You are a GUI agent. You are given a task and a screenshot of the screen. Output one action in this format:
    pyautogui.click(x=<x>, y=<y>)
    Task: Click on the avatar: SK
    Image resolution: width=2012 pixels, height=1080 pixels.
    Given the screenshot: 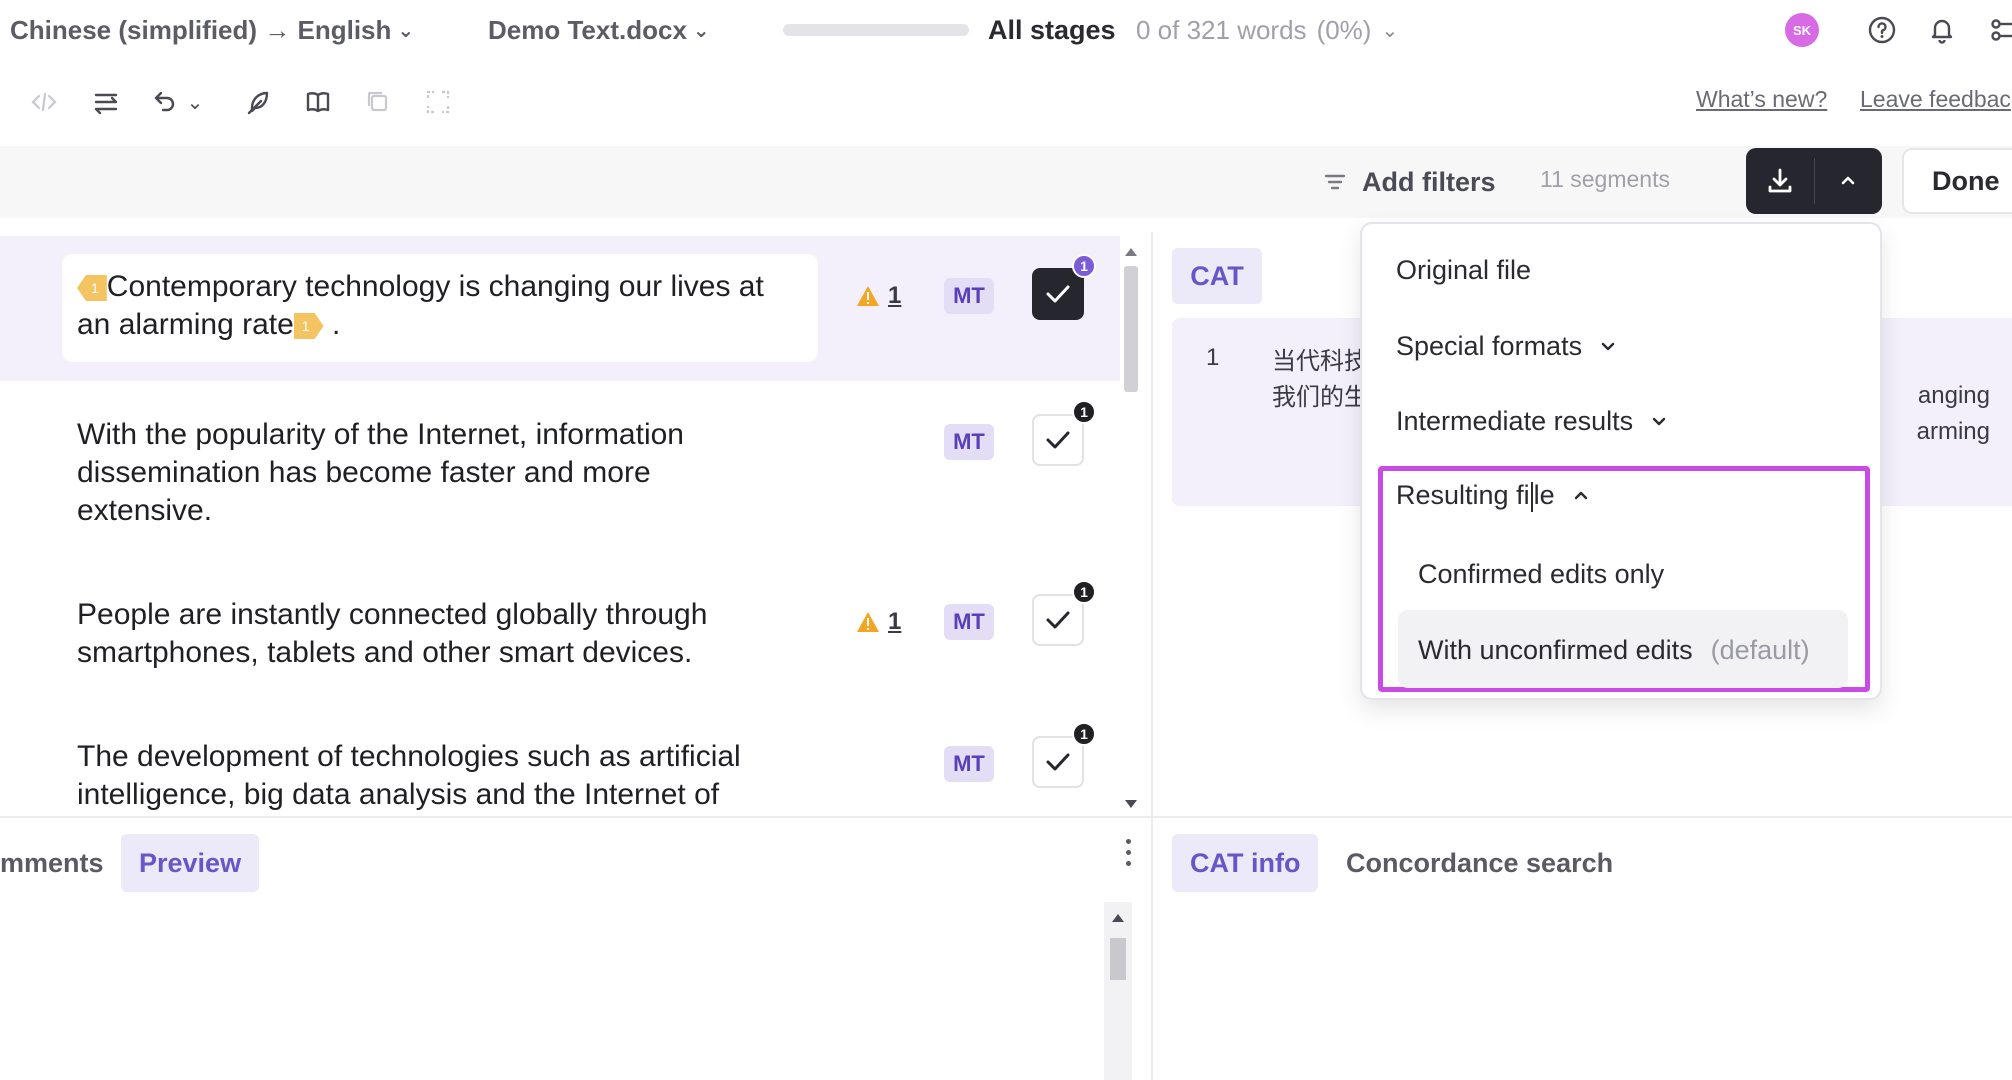 What is the action you would take?
    pyautogui.click(x=1802, y=30)
    